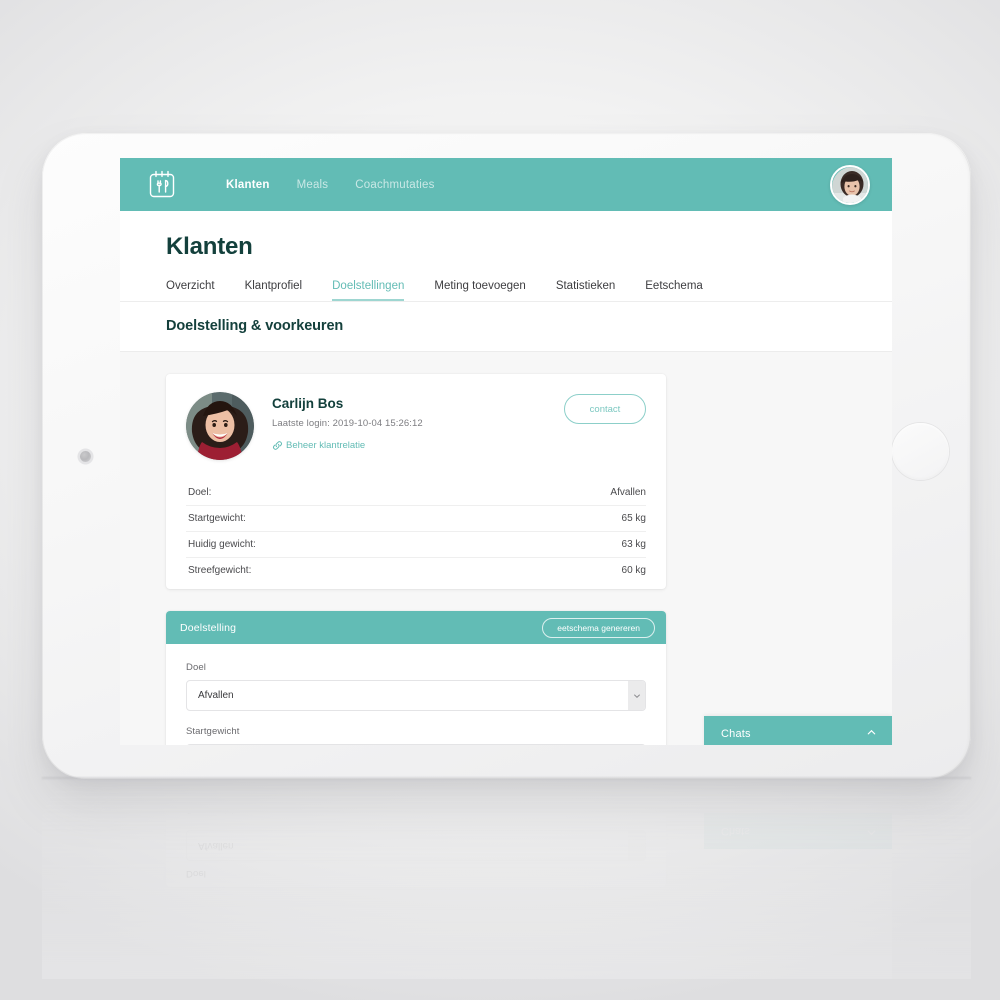 Image resolution: width=1000 pixels, height=1000 pixels. I want to click on doelstelling-panel-body: Doel Afvallen Startgewicht, so click(416, 694).